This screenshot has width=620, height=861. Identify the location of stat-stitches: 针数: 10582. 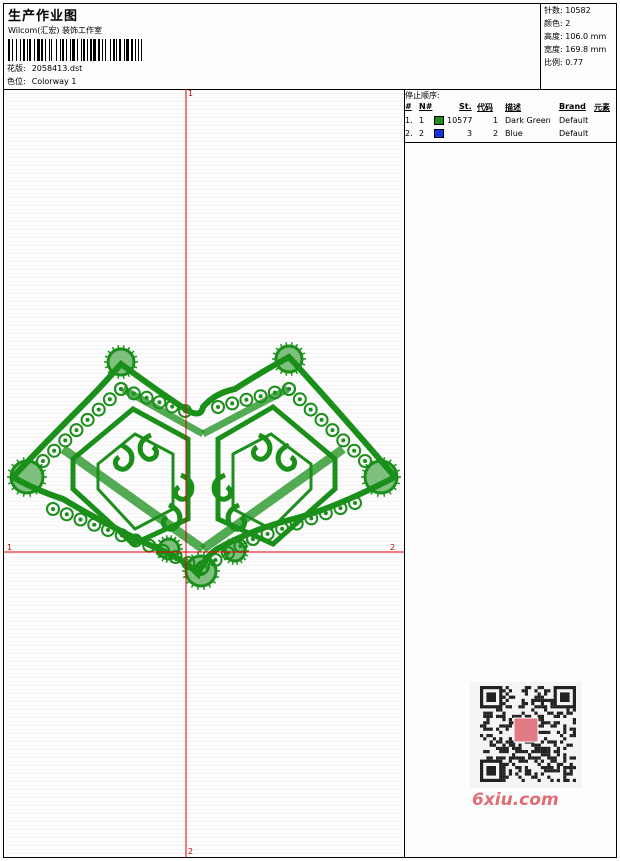
(567, 10).